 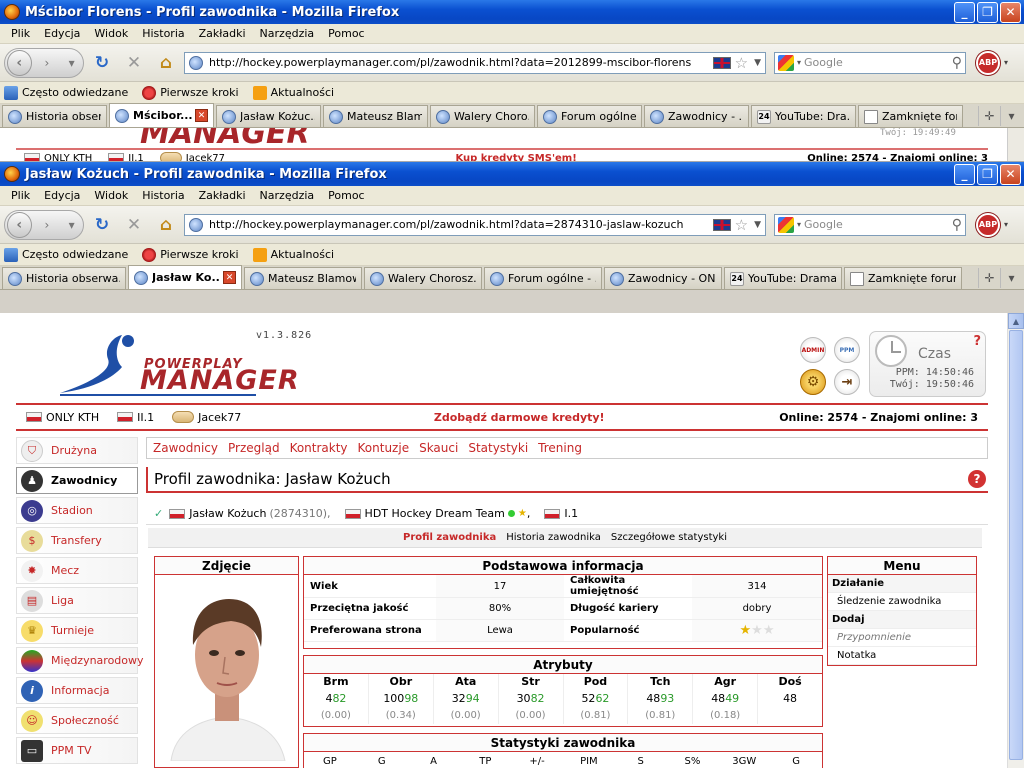 I want to click on admin-icon: ADMIN, so click(x=813, y=350).